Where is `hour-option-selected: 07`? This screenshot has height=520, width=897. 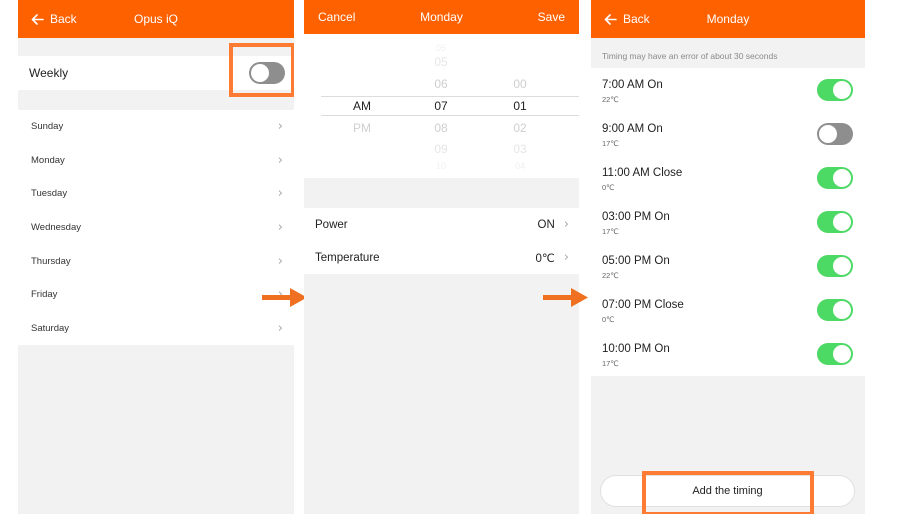
hour-option-selected: 07 is located at coordinates (440, 106).